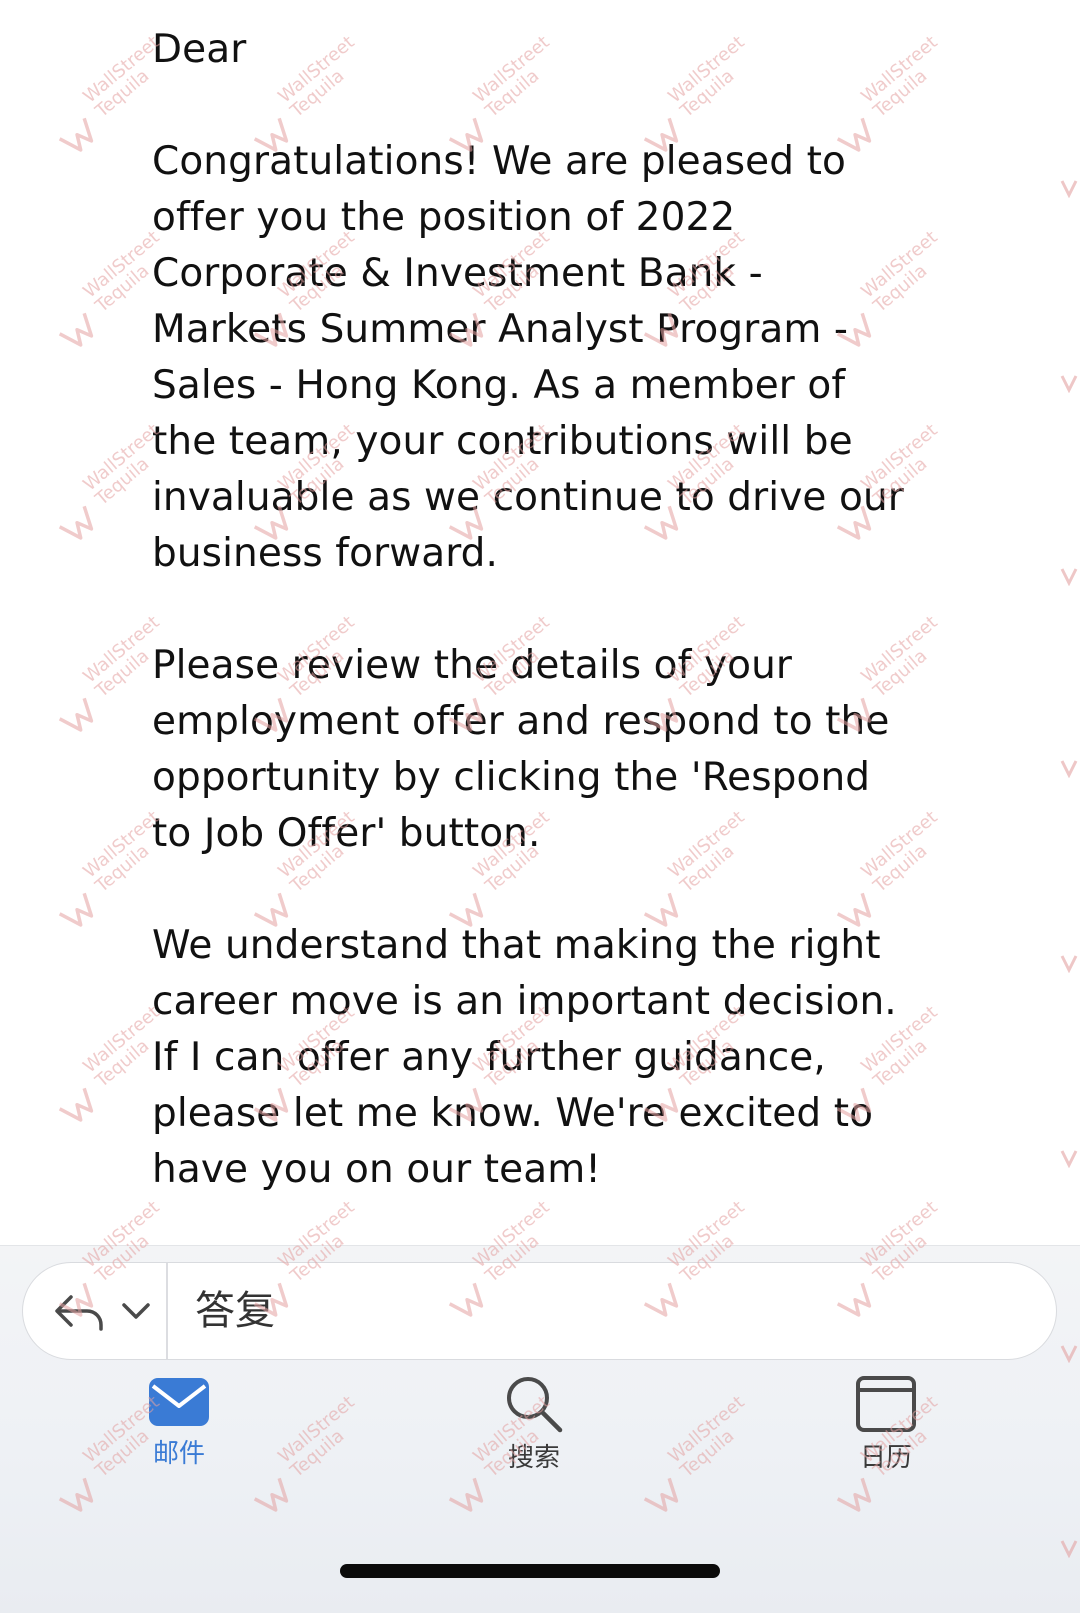 This screenshot has height=1613, width=1080. I want to click on reply-label: 答复, so click(235, 1311).